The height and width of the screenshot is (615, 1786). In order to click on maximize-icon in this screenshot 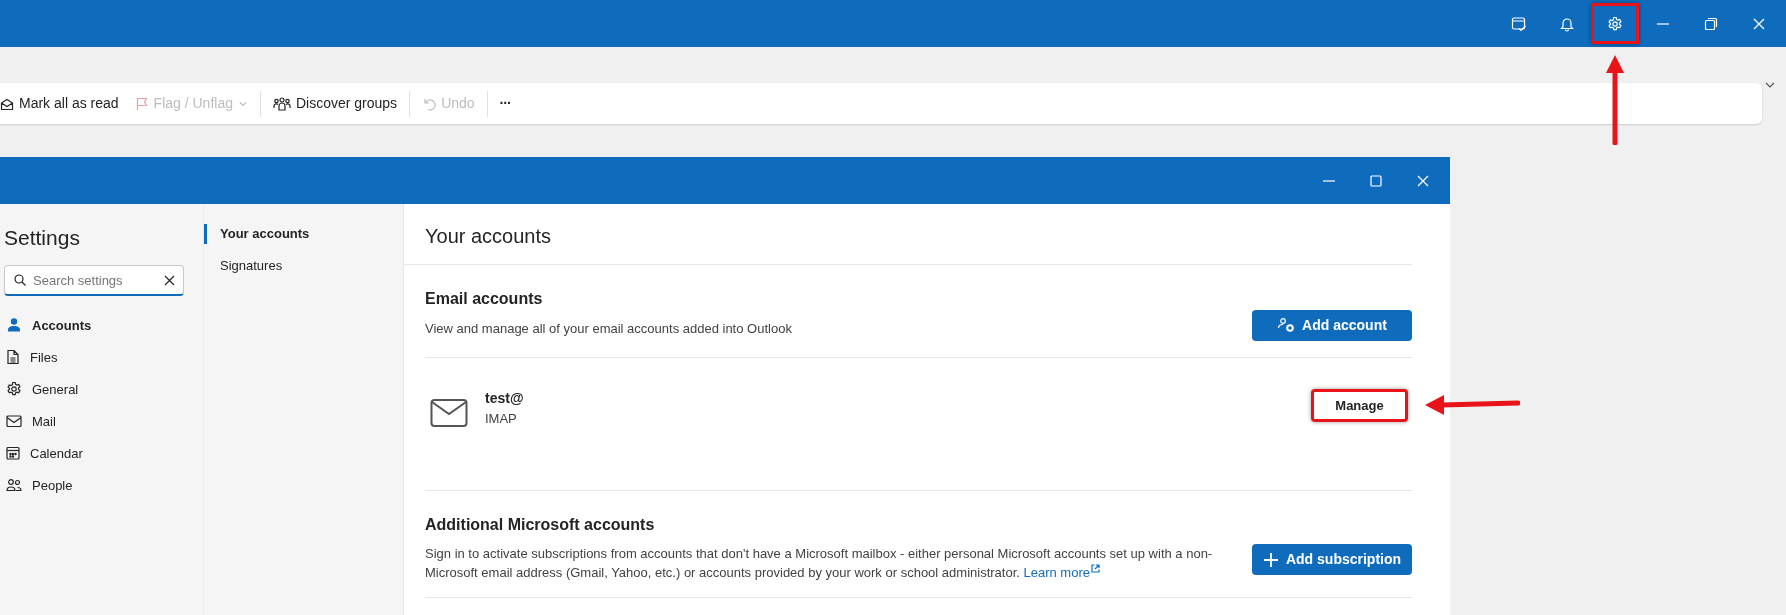, I will do `click(1376, 180)`.